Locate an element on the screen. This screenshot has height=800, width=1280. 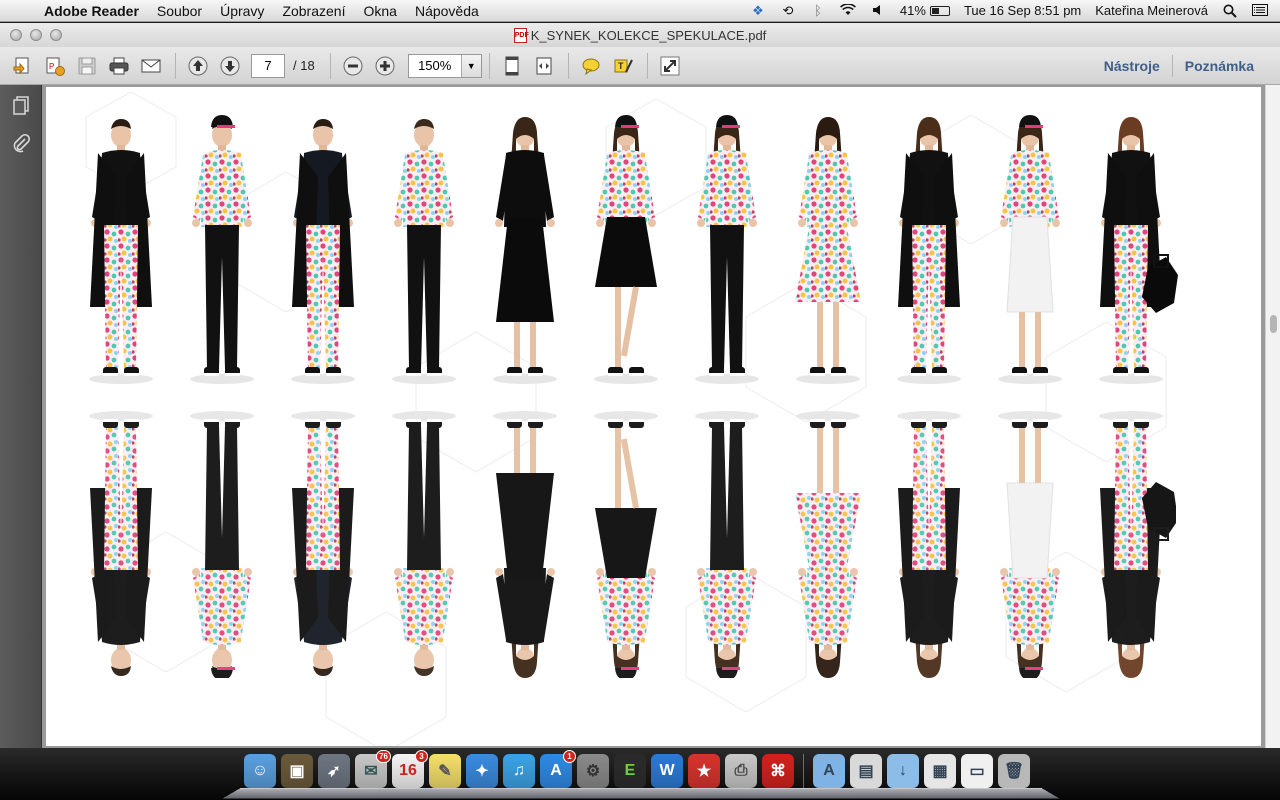
dock-stickies-icon: ✎ is located at coordinates (445, 771).